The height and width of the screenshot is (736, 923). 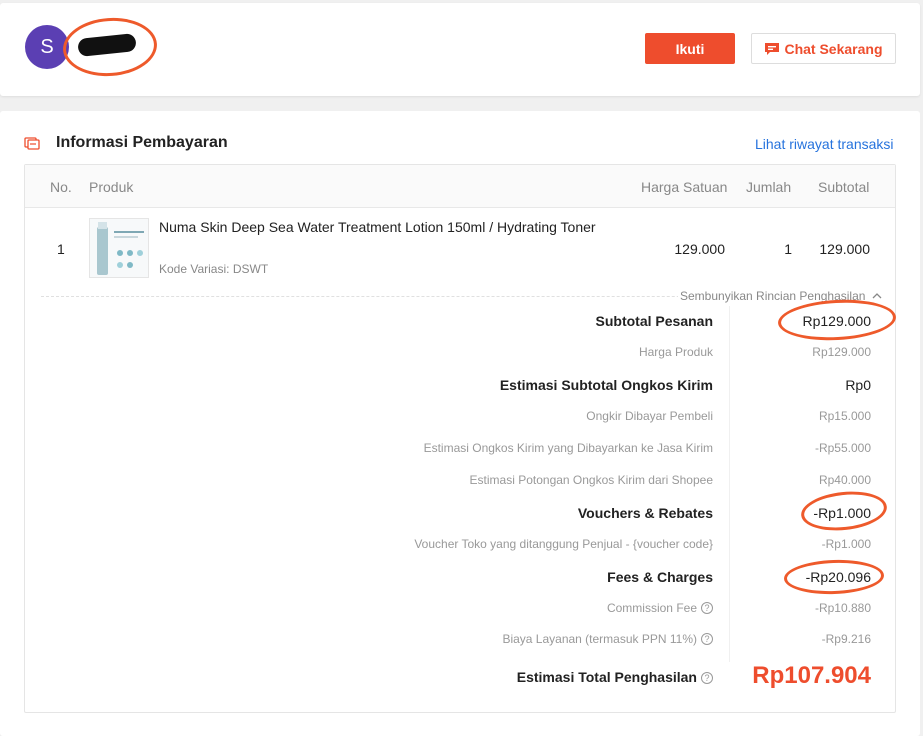 I want to click on label-fees-charges: Fees & Charges, so click(x=660, y=577).